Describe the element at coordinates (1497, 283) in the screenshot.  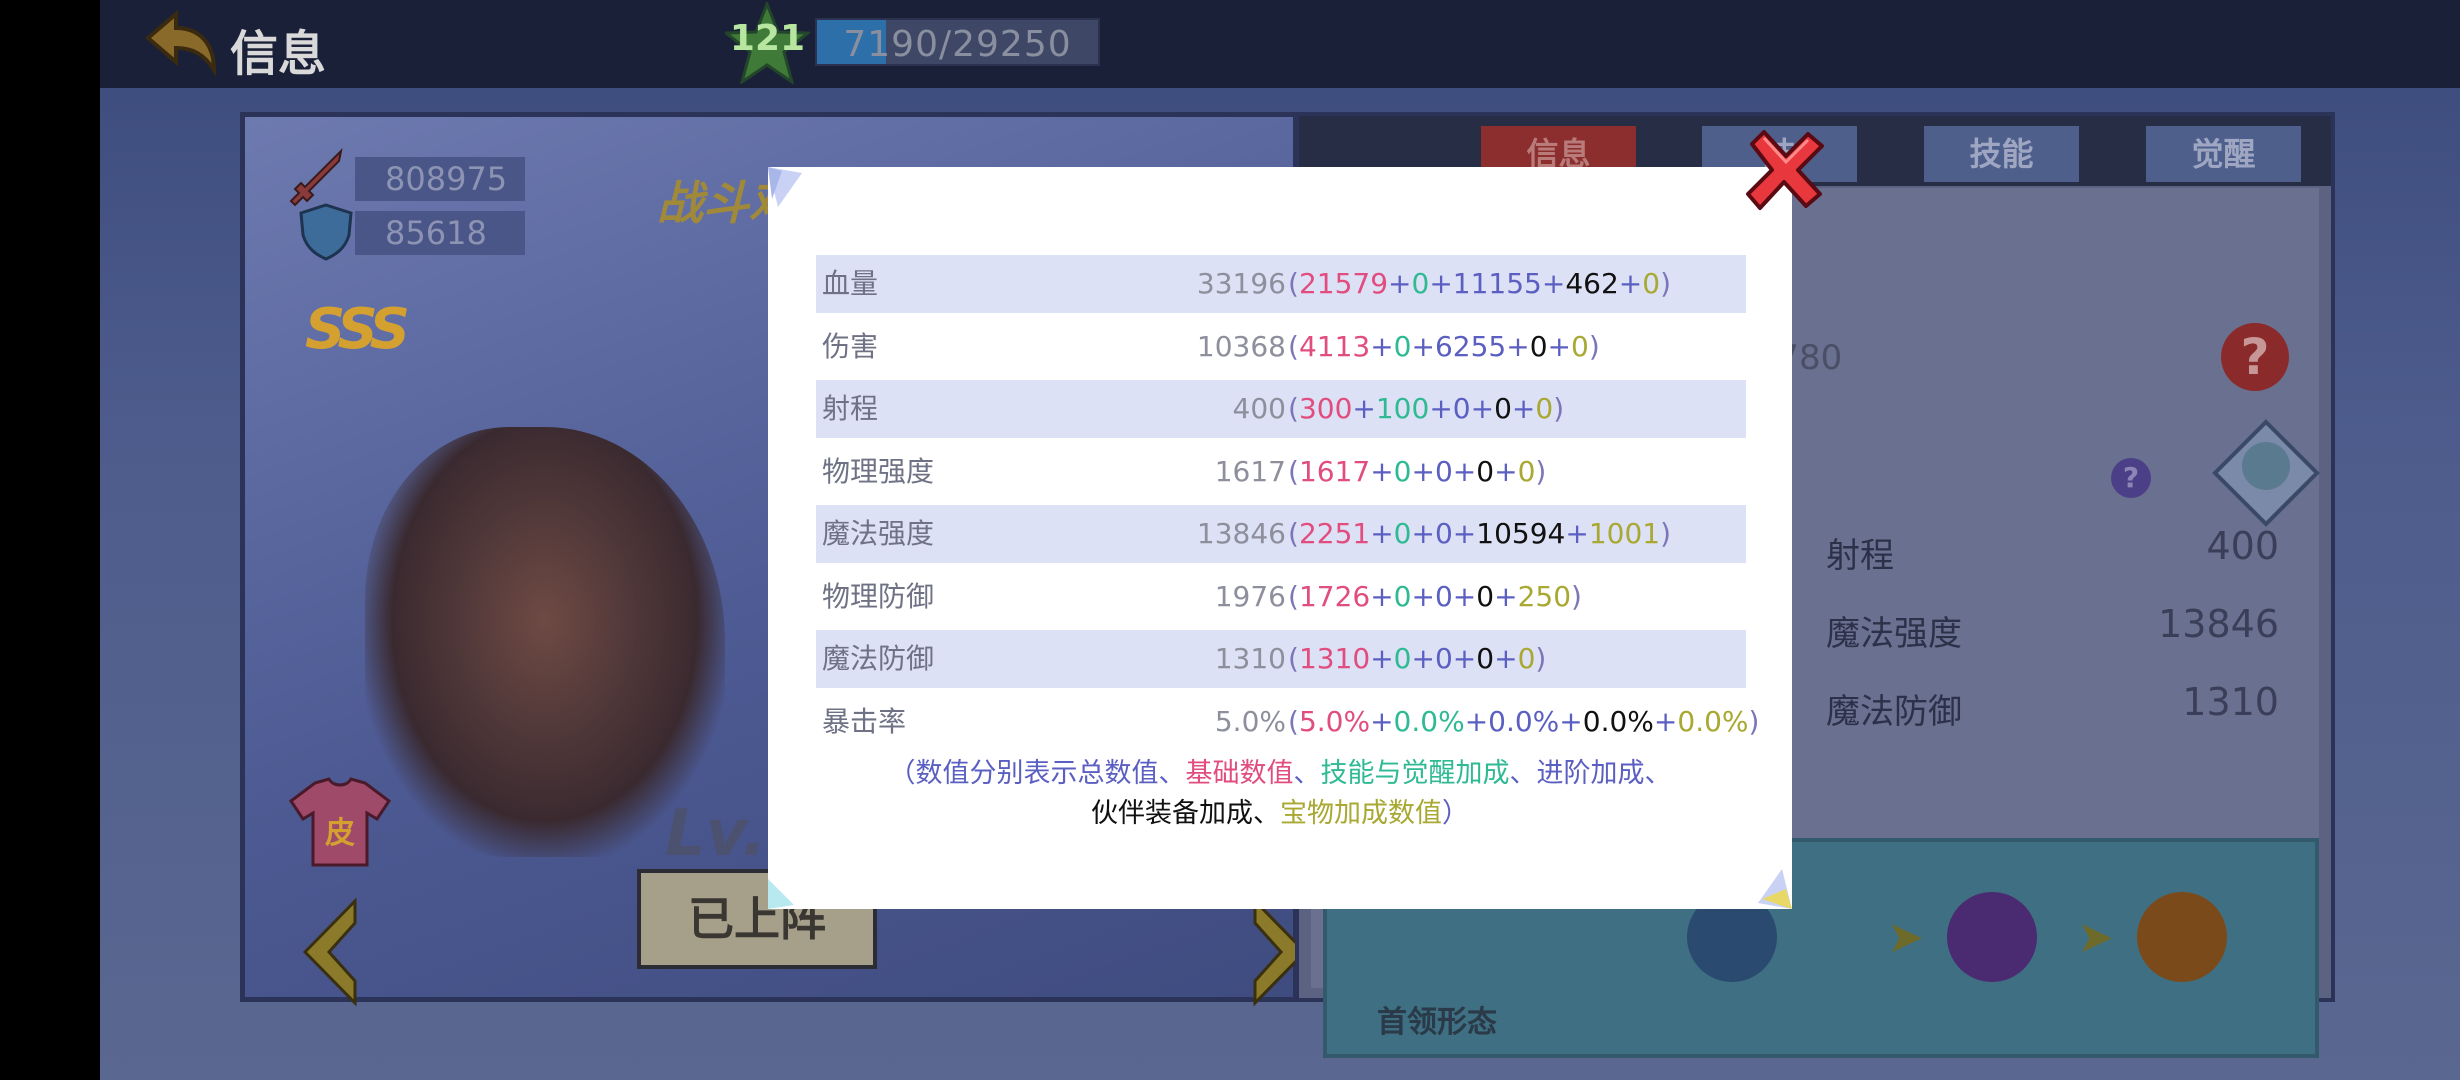
I see `stat-advance-bonus: 11155` at that location.